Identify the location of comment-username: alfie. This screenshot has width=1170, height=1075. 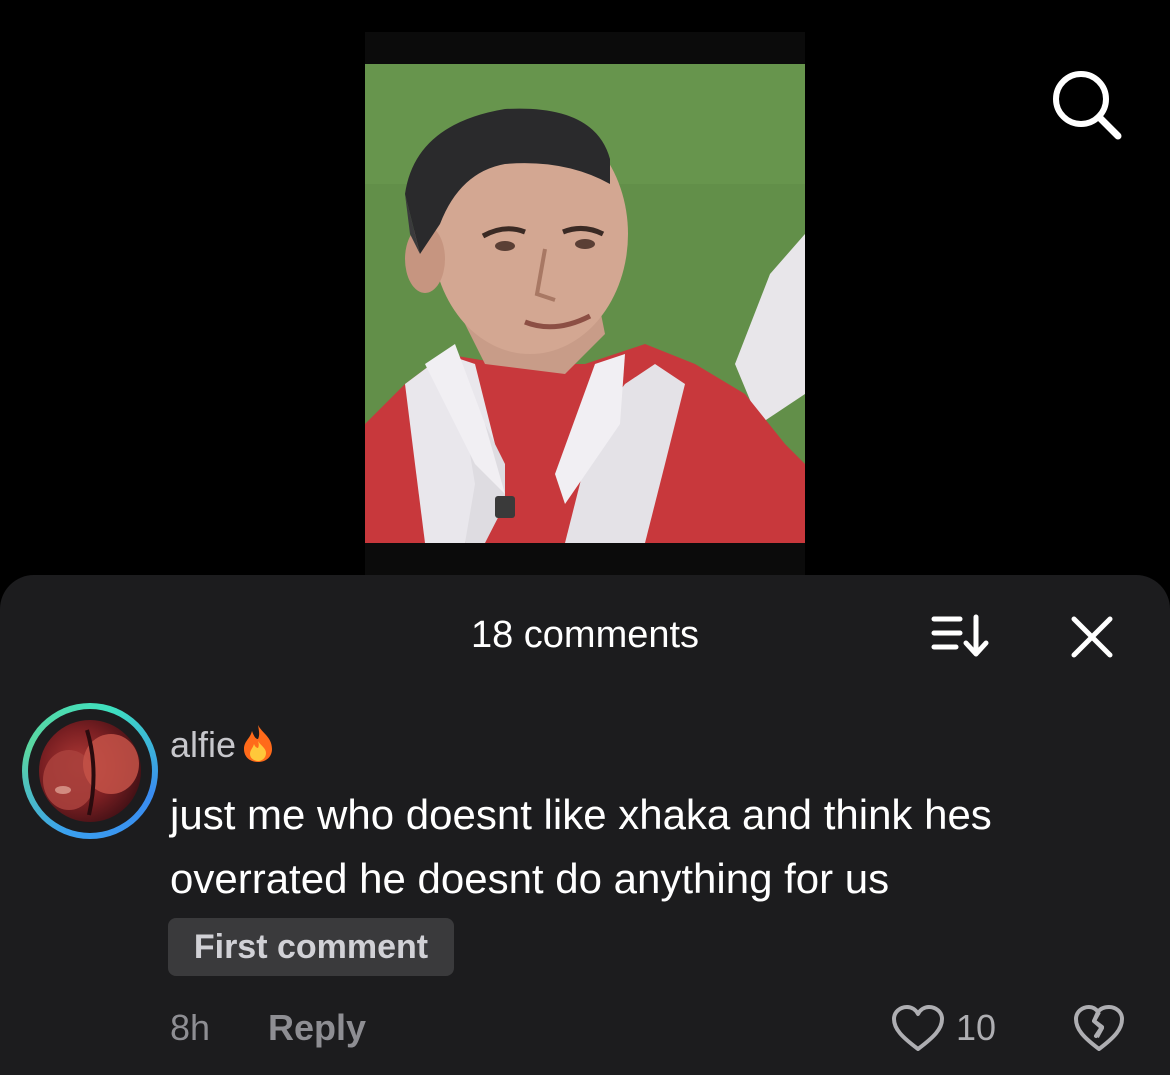
(223, 747).